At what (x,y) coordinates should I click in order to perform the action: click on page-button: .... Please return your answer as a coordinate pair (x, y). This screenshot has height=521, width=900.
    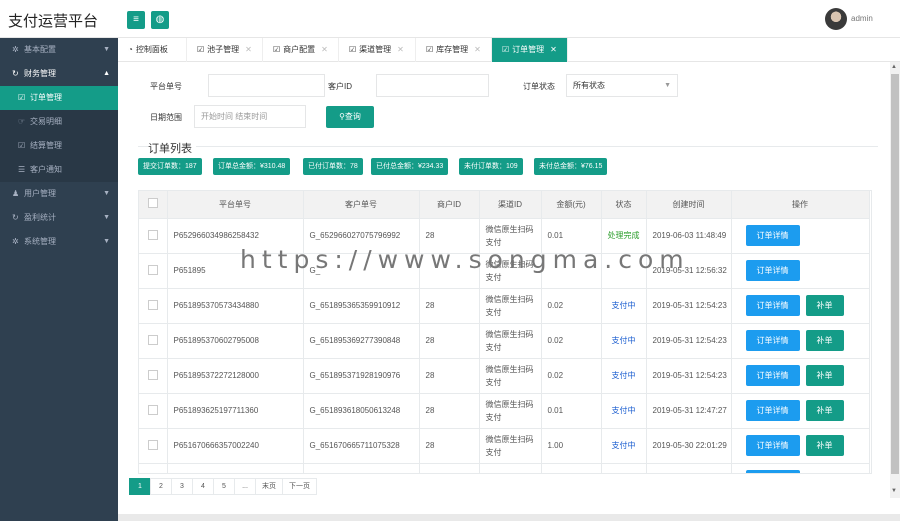
    Looking at the image, I should click on (245, 486).